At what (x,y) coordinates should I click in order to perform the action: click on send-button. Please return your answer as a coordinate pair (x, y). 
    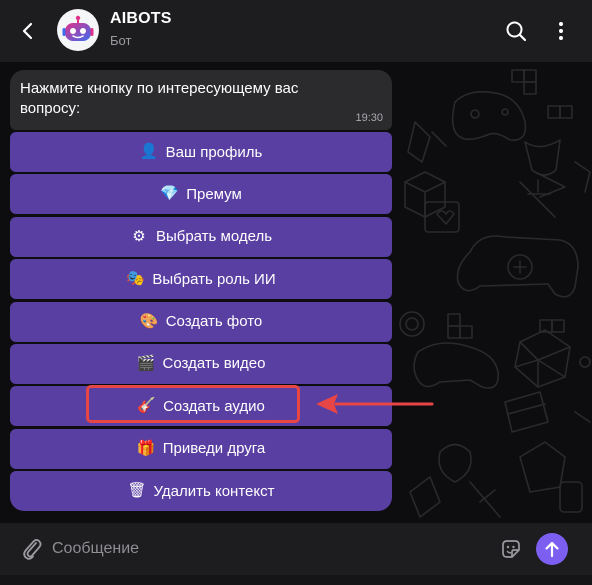
    Looking at the image, I should click on (552, 549).